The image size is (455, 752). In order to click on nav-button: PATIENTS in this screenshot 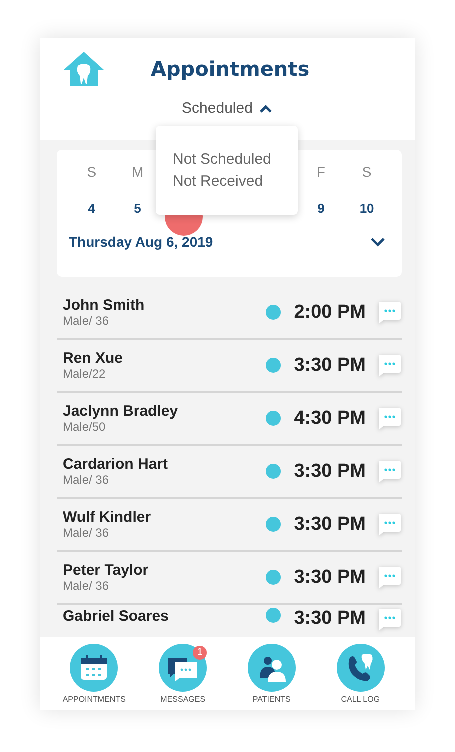, I will do `click(272, 674)`.